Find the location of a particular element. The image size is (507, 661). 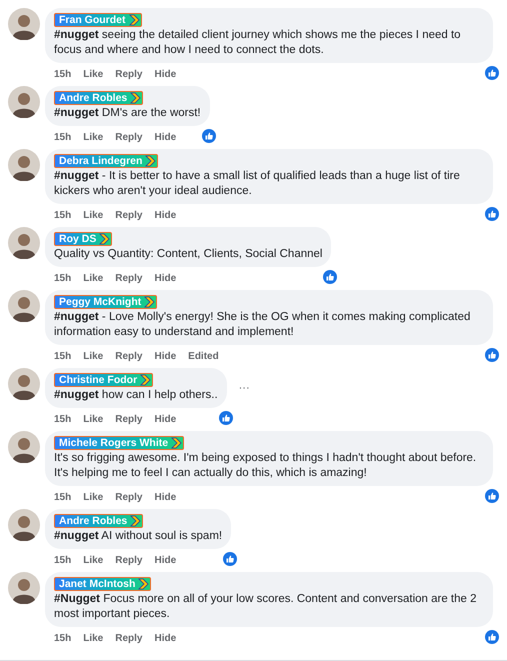

author-badge: Janet McIntosh is located at coordinates (103, 584).